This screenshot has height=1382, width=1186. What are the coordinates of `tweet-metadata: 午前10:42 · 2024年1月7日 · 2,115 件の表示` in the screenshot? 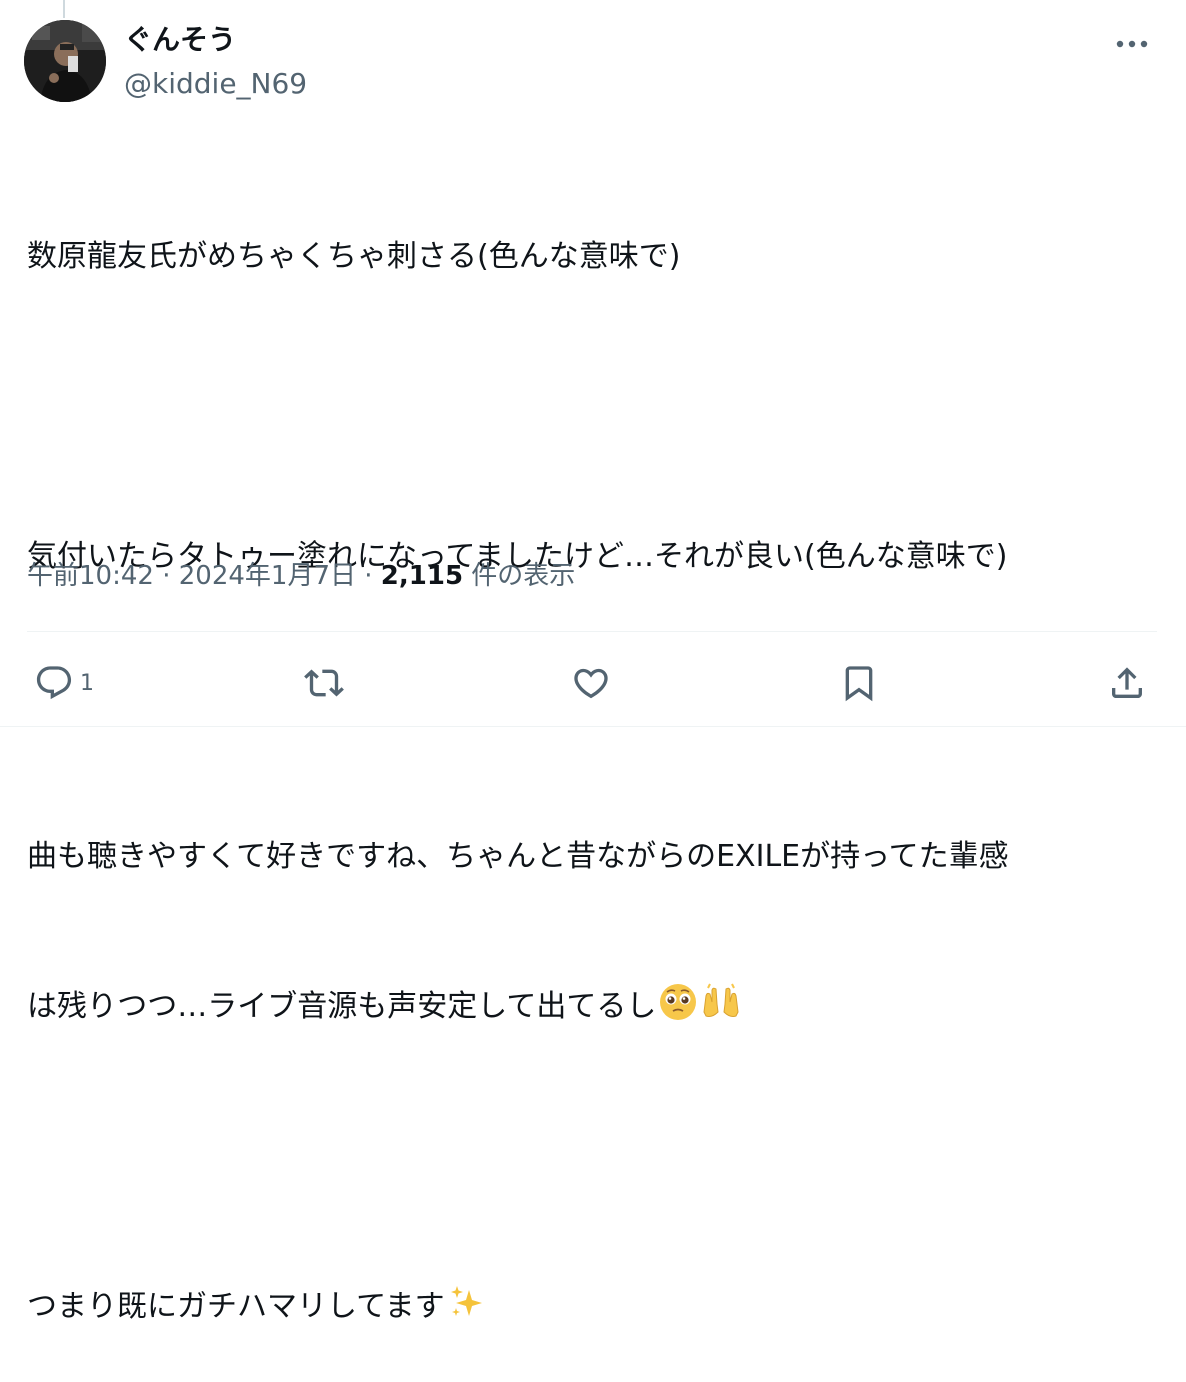 It's located at (301, 576).